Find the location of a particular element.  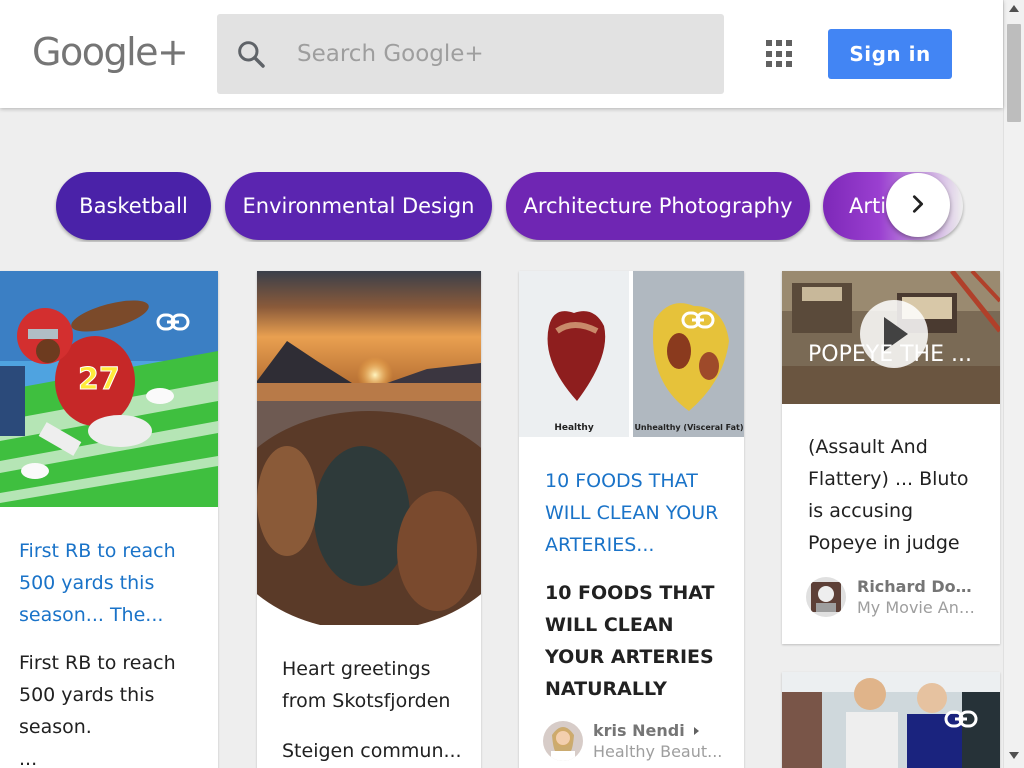

sign-in-button: Sign in is located at coordinates (890, 54).